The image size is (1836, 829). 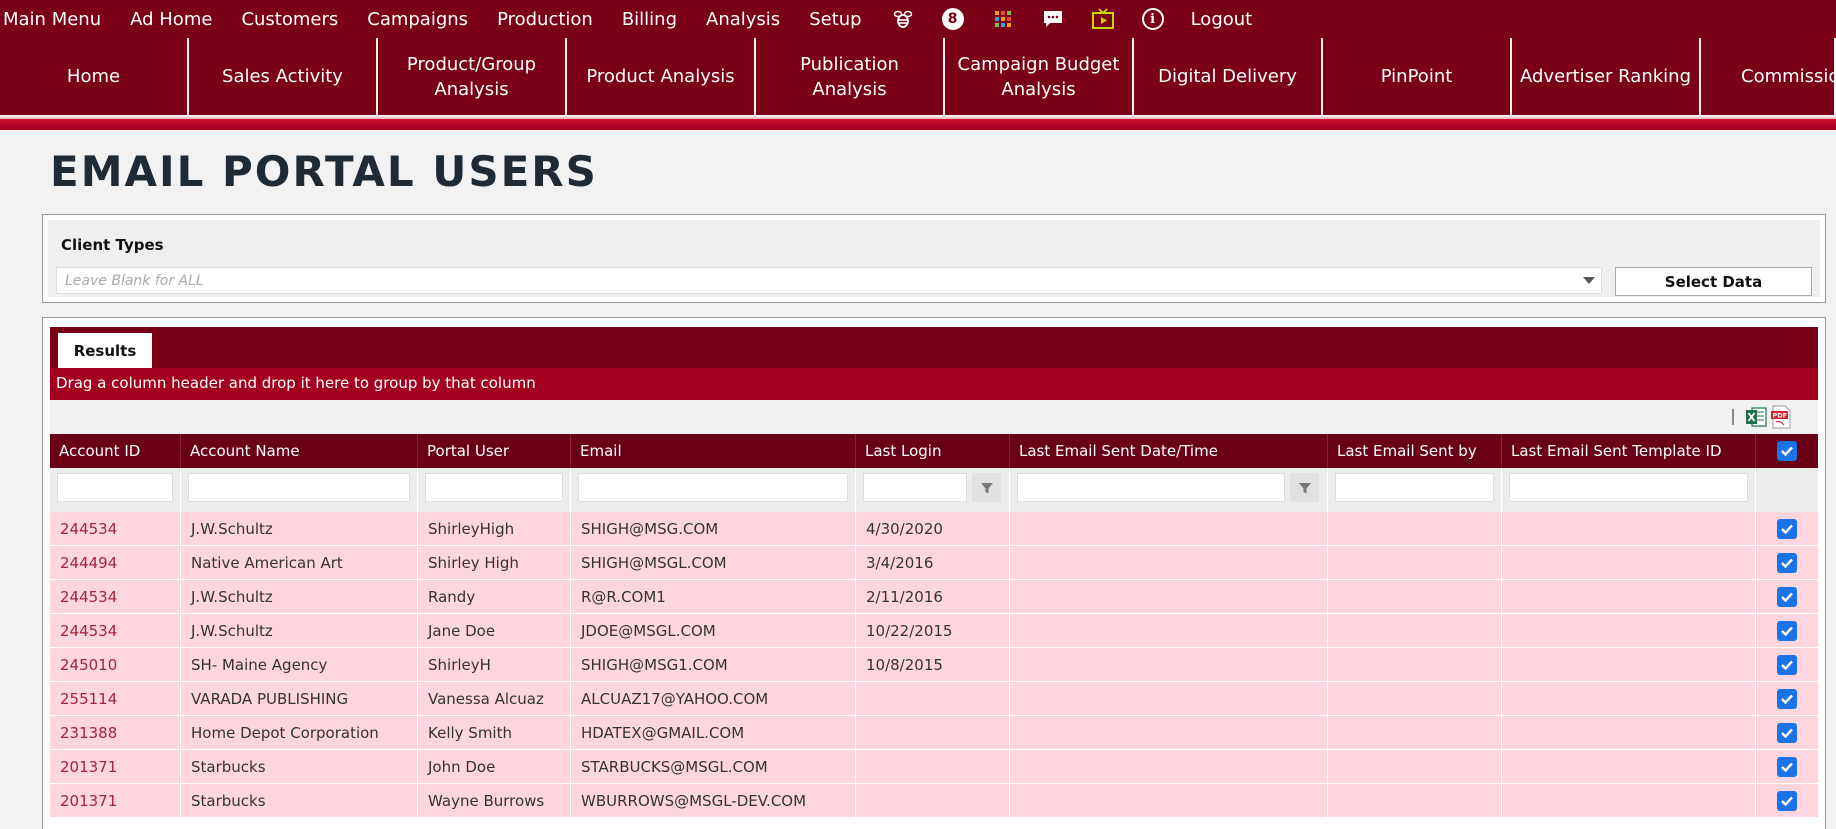 I want to click on select-data-button: Select Data, so click(x=1713, y=281).